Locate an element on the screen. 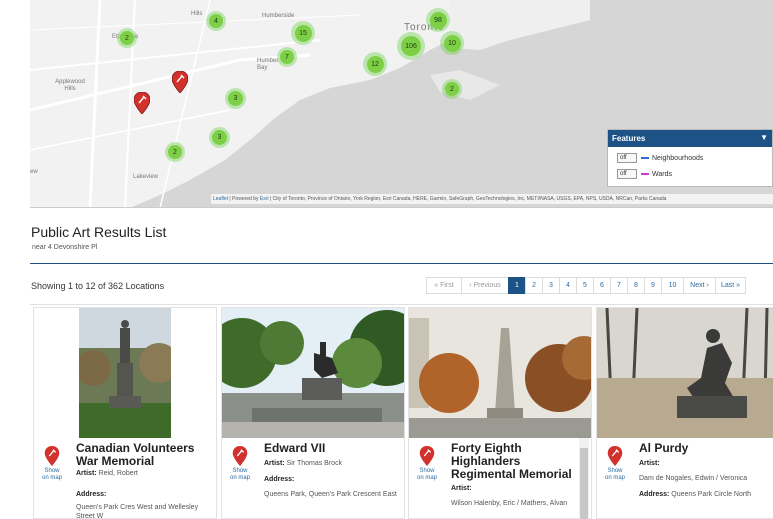  place-label: Hills is located at coordinates (197, 14).